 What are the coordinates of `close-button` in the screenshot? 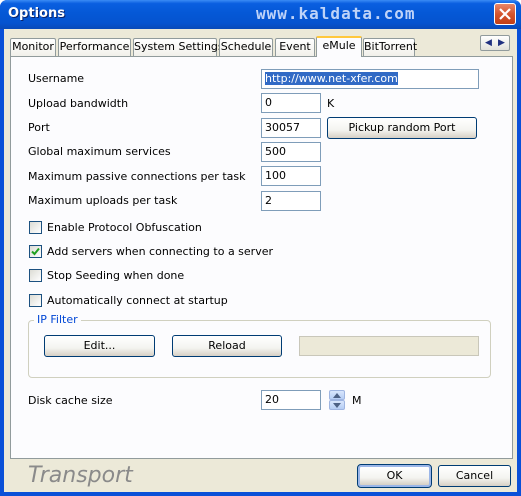 It's located at (505, 14).